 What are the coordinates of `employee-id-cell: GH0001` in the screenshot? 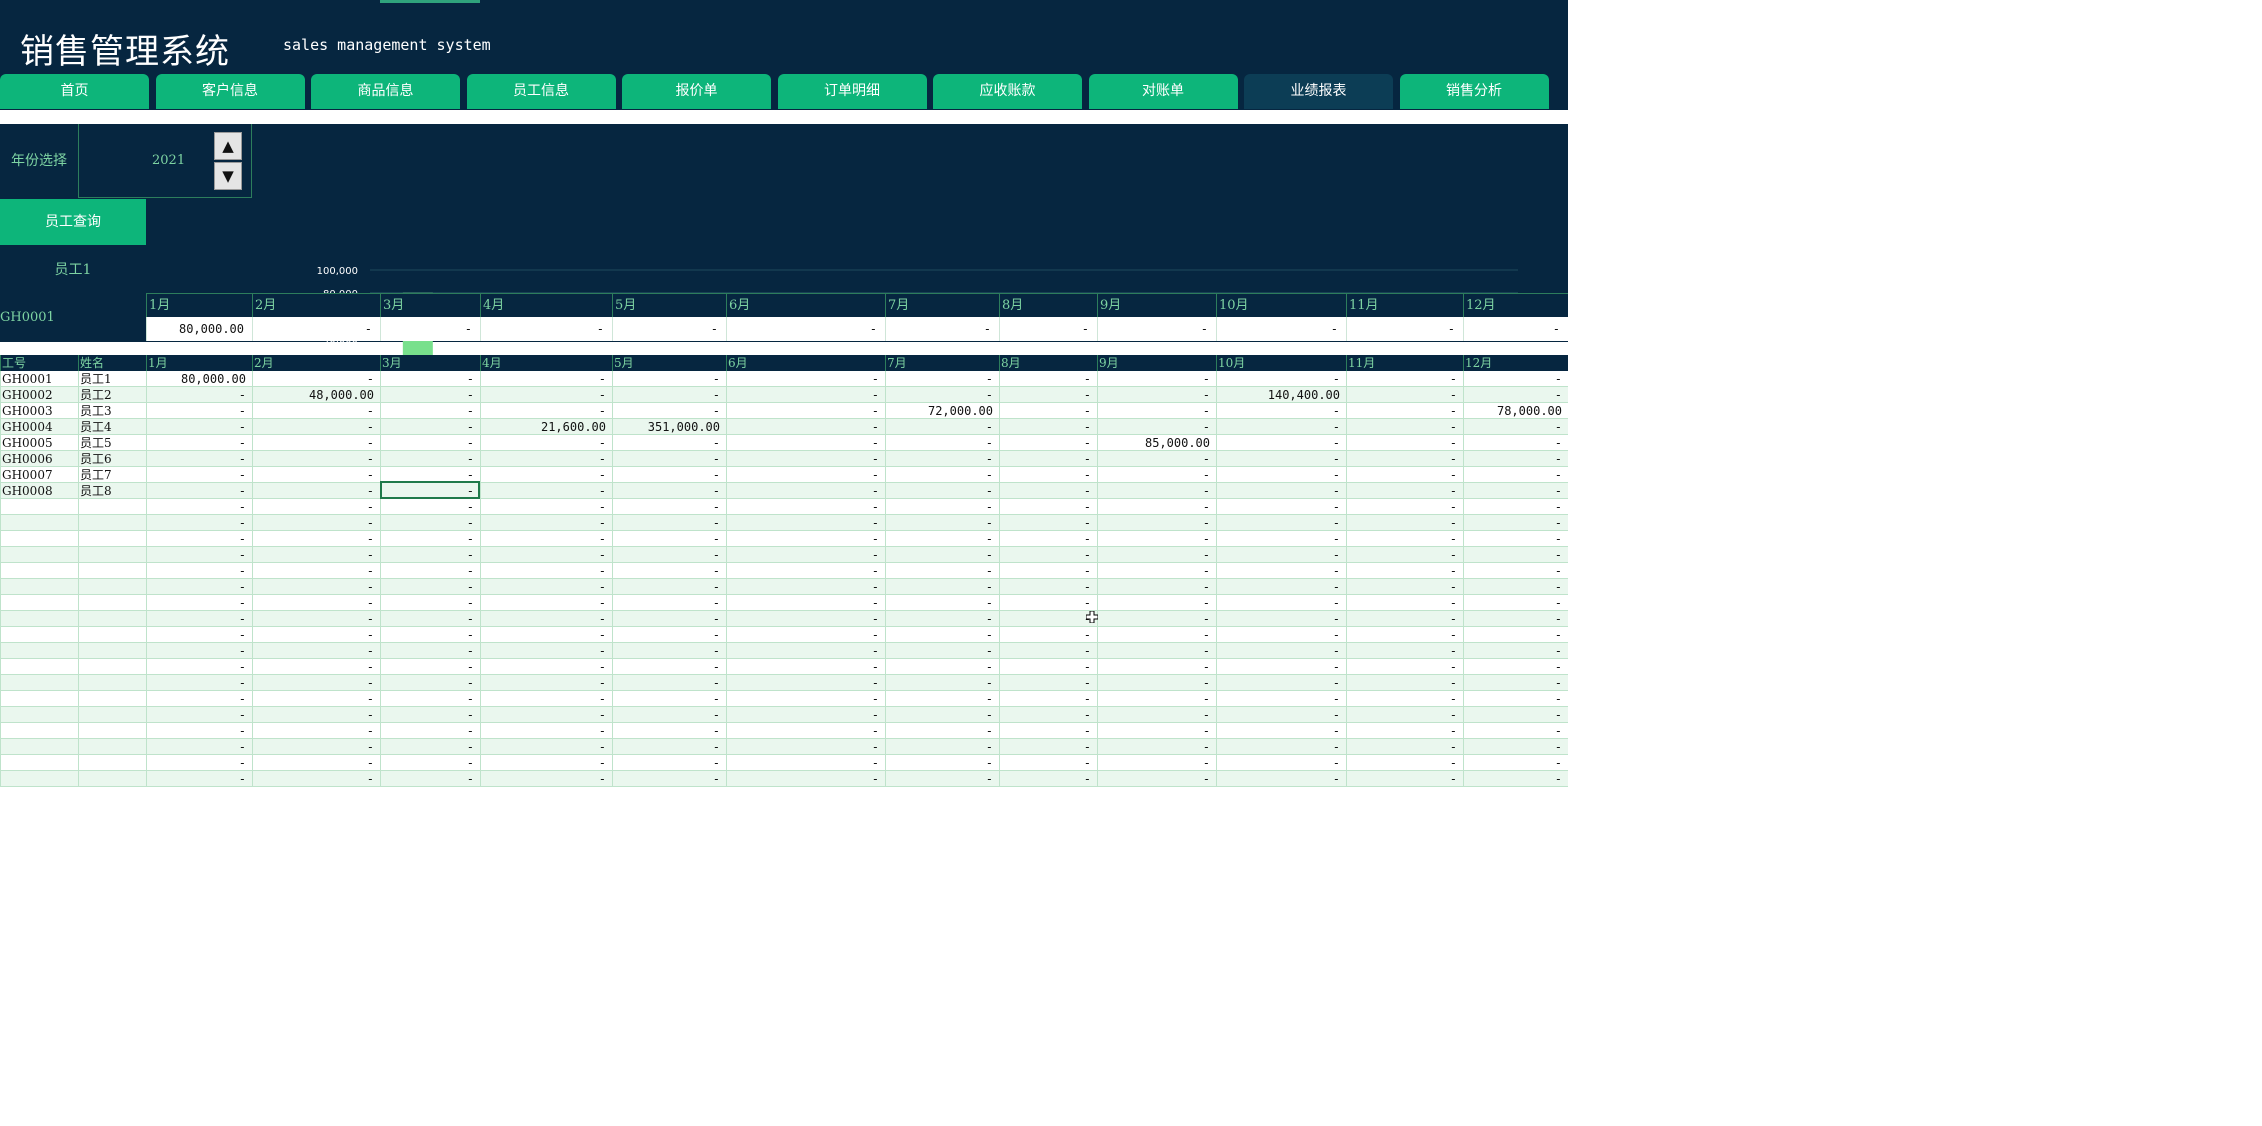 It's located at (39, 379).